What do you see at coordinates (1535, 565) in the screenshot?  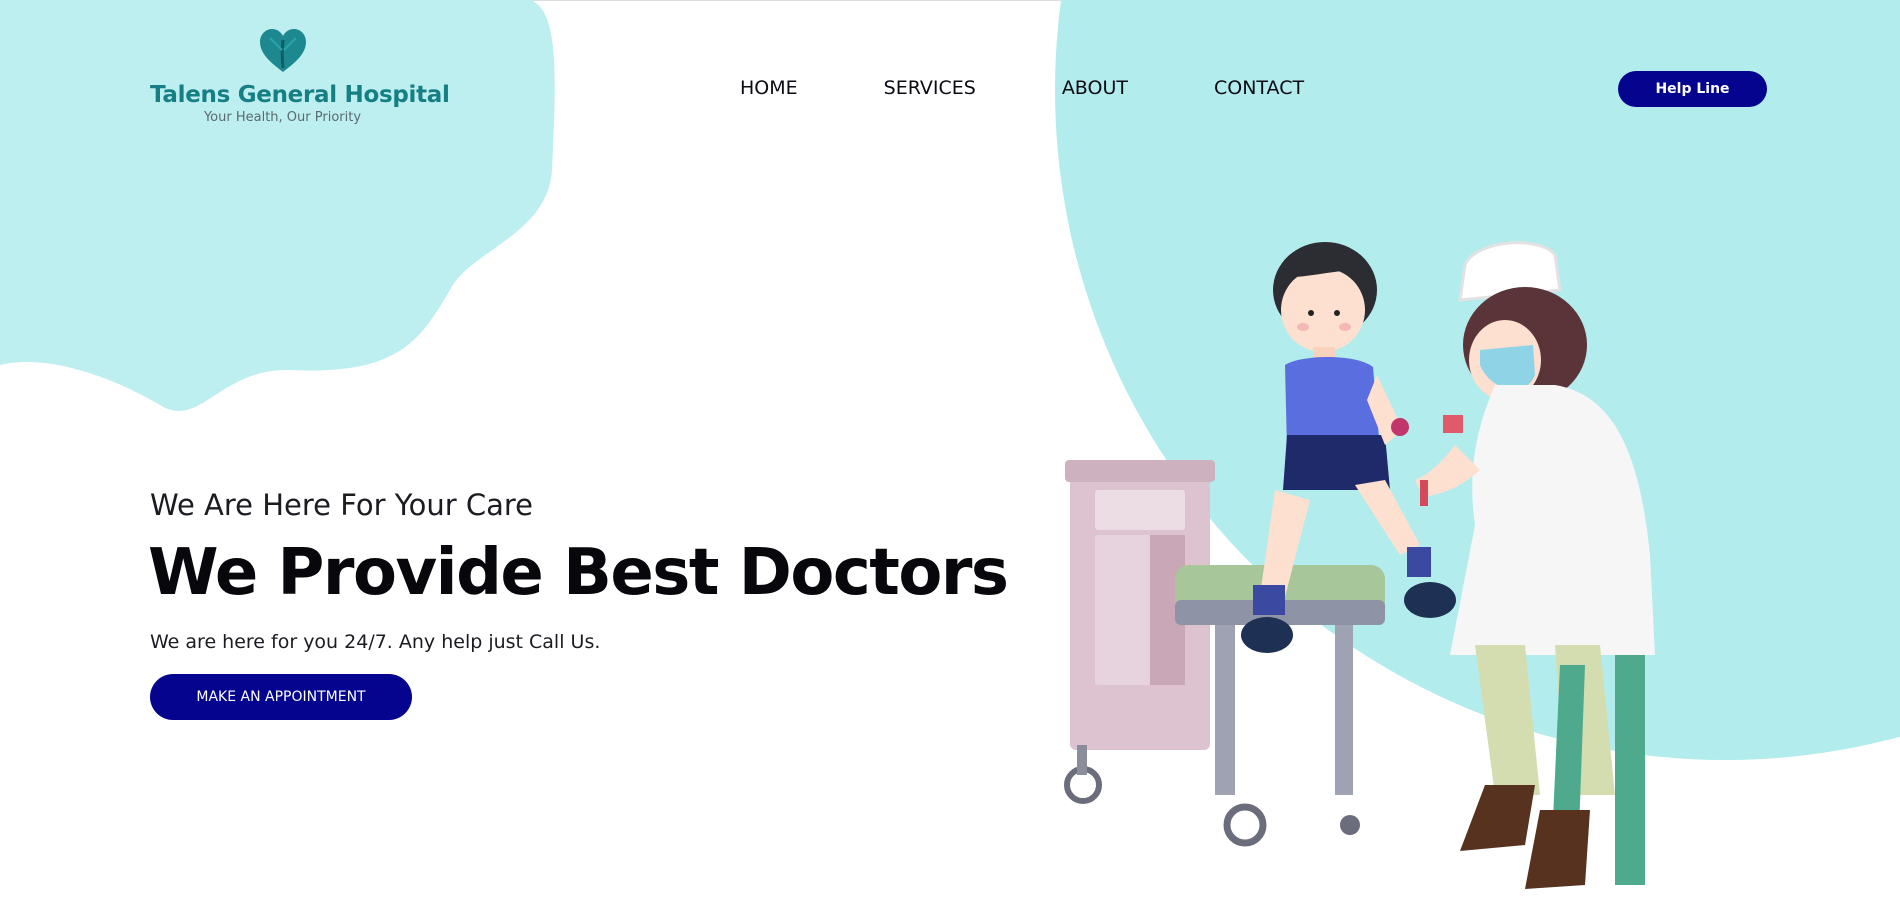 I see `doctor-illustration` at bounding box center [1535, 565].